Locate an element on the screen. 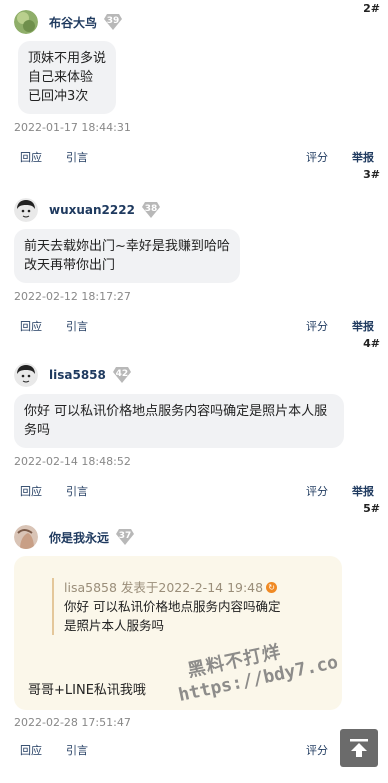 The height and width of the screenshot is (783, 388). content-line: 你好 可以私讯价格地点服务内容吗确定是照片本人服务吗 is located at coordinates (176, 421).